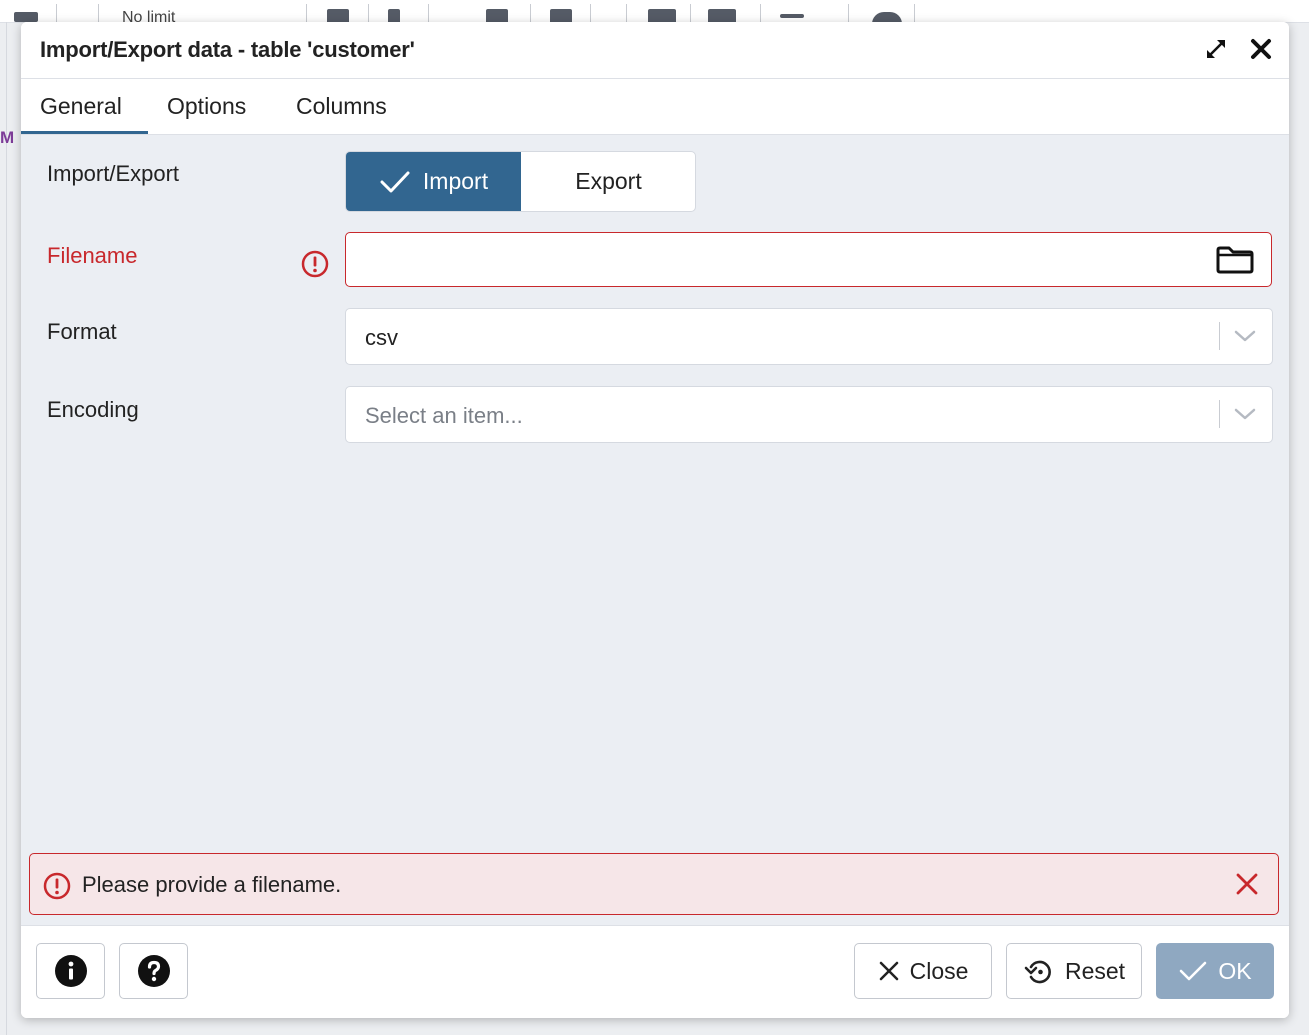 Image resolution: width=1309 pixels, height=1035 pixels. Describe the element at coordinates (338, 15) in the screenshot. I see `stop-icon` at that location.